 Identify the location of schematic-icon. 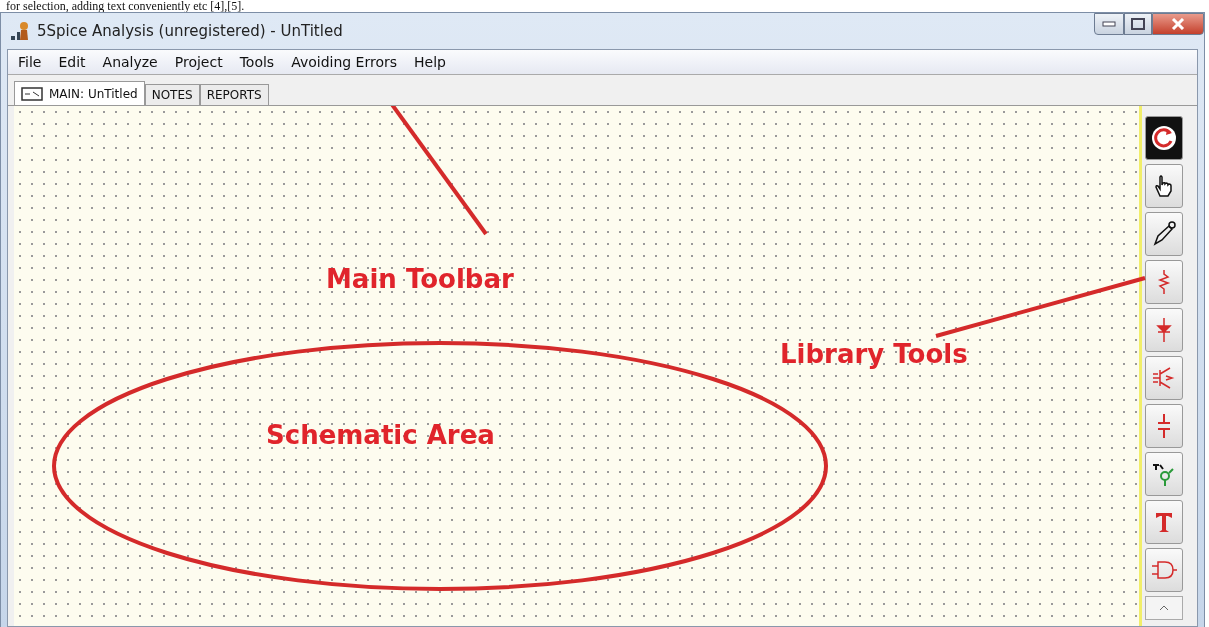
(32, 93).